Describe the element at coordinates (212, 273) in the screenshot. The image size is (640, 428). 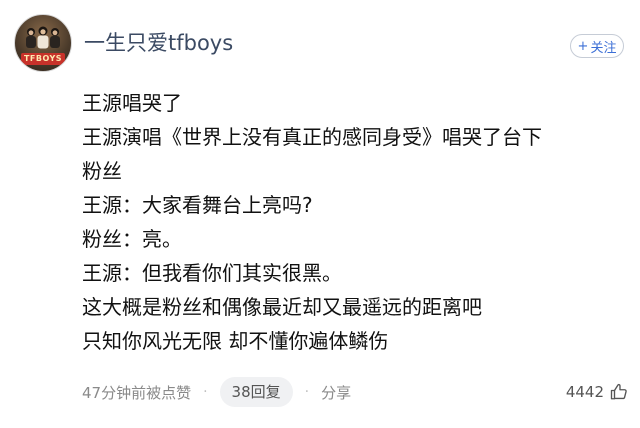
I see `post-line: 王源：但我看你们其实很黑。` at that location.